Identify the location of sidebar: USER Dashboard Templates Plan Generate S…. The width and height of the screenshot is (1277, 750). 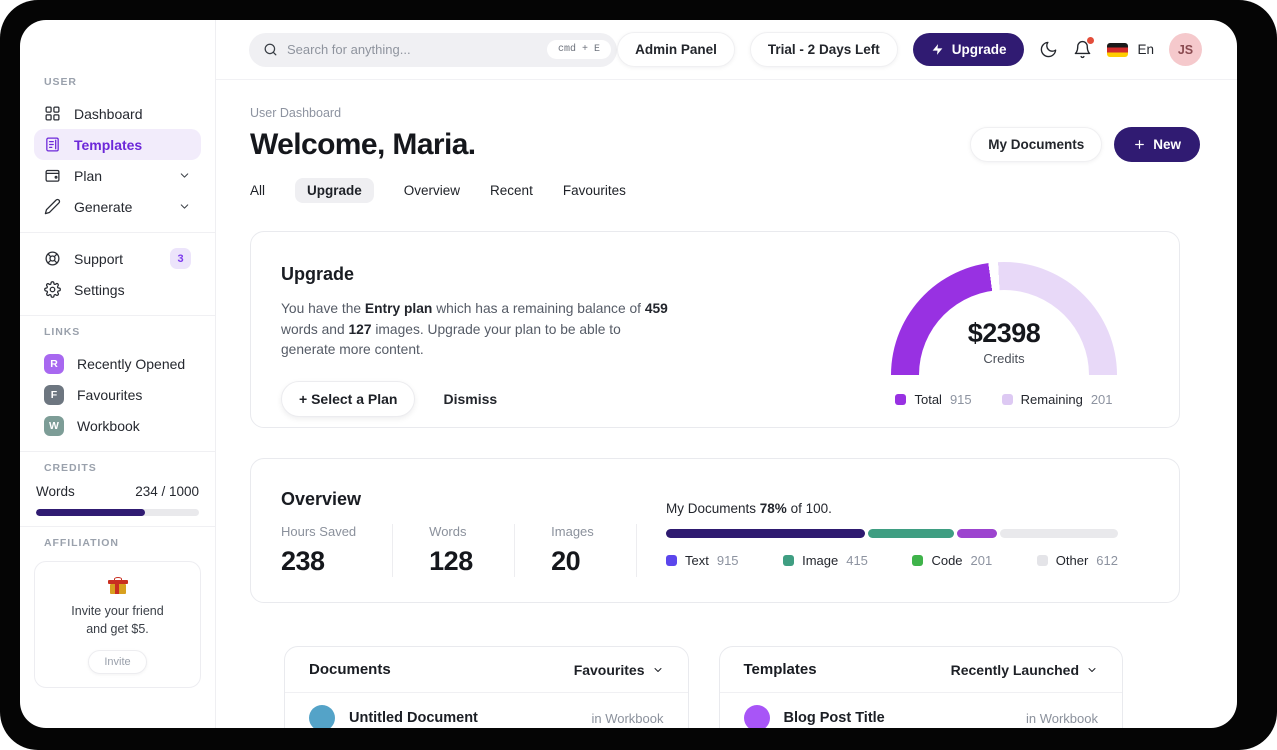
(118, 374).